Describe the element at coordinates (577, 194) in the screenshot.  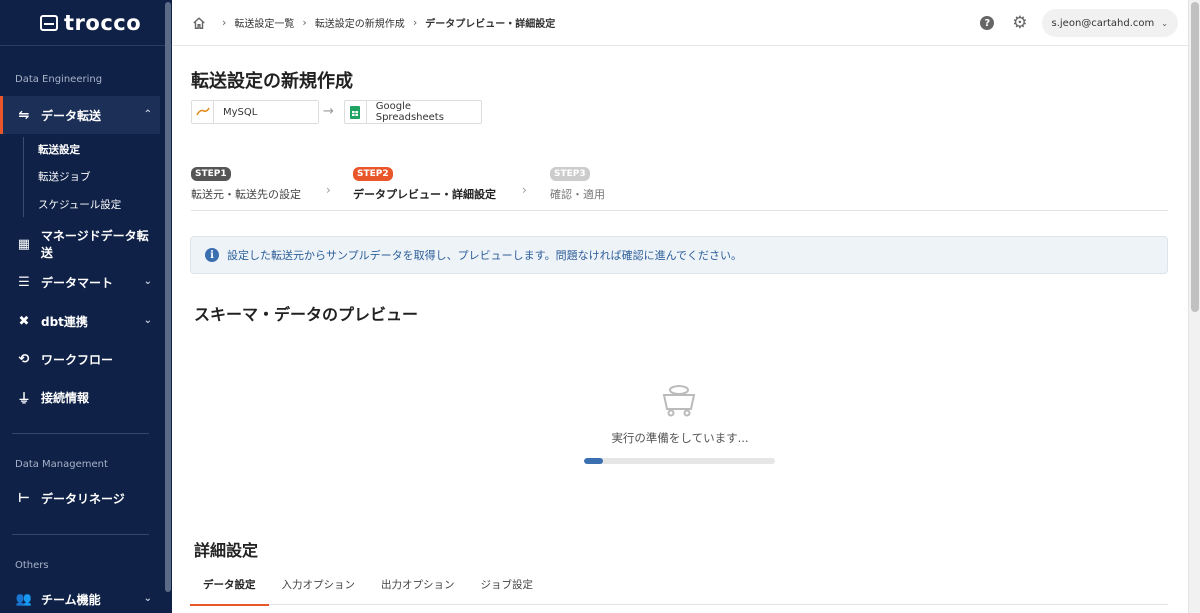
I see `step-label: 確認・適用` at that location.